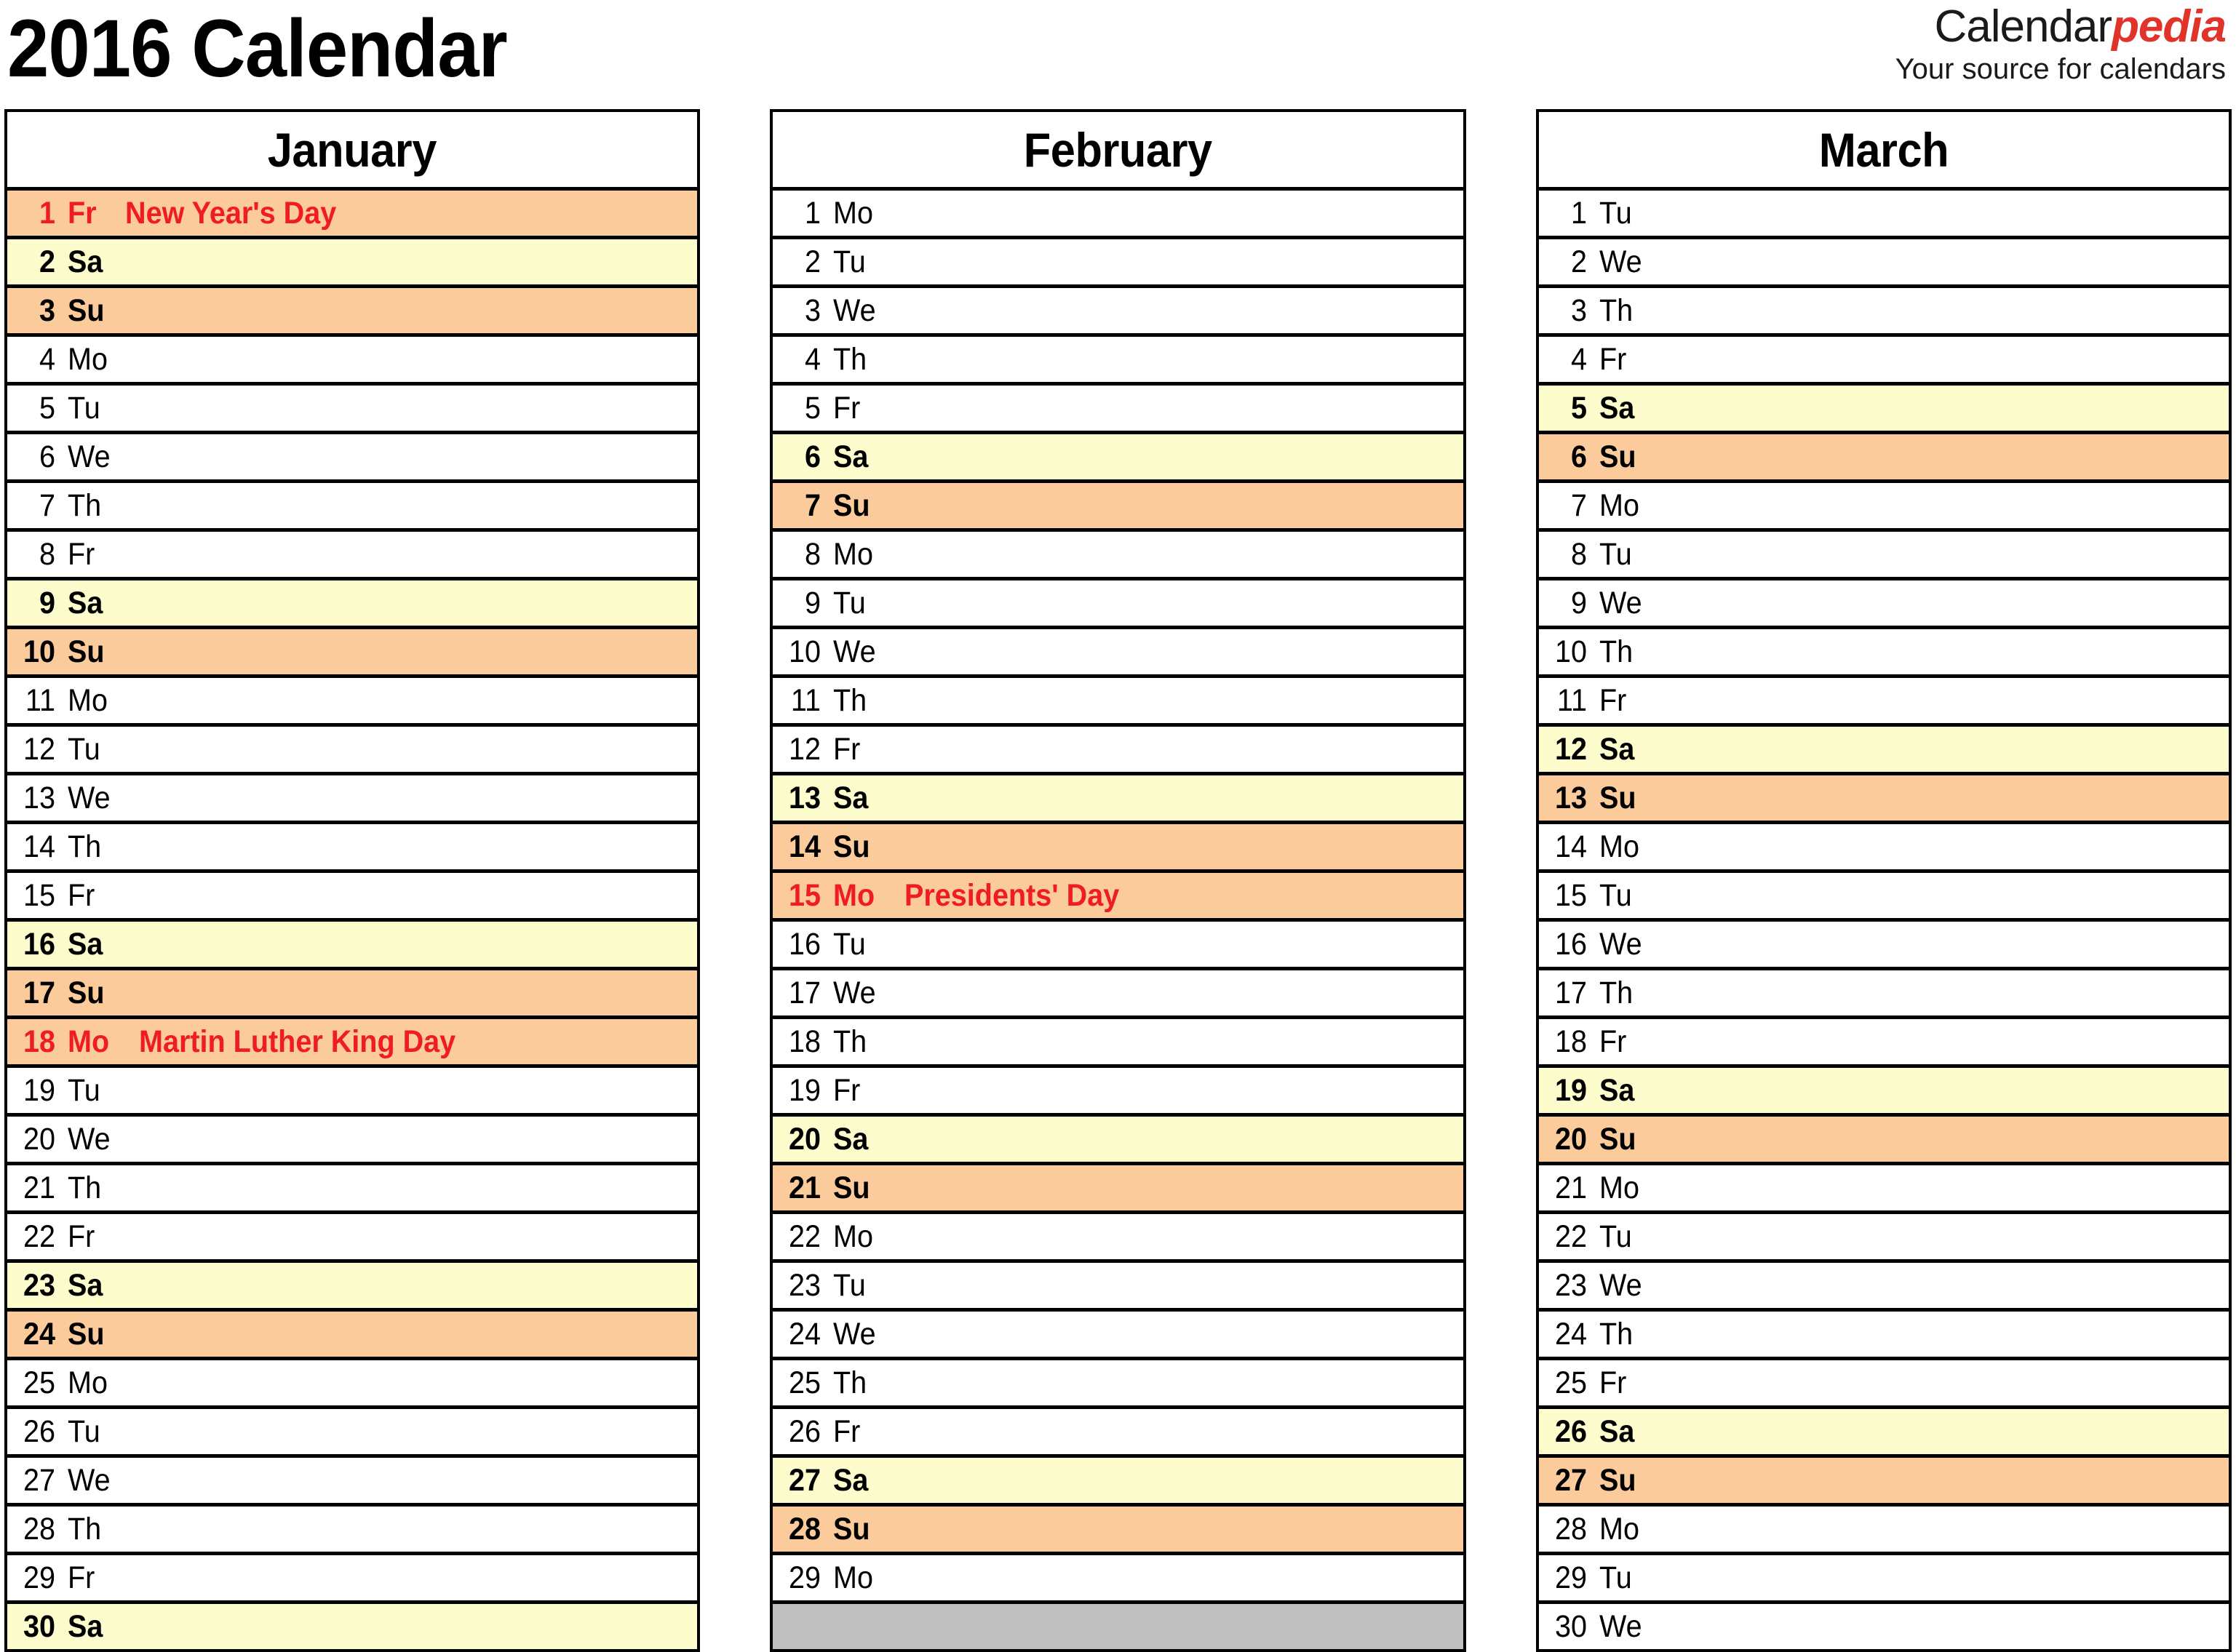 Image resolution: width=2236 pixels, height=1652 pixels. What do you see at coordinates (1883, 312) in the screenshot?
I see `day-row: 3 Th` at bounding box center [1883, 312].